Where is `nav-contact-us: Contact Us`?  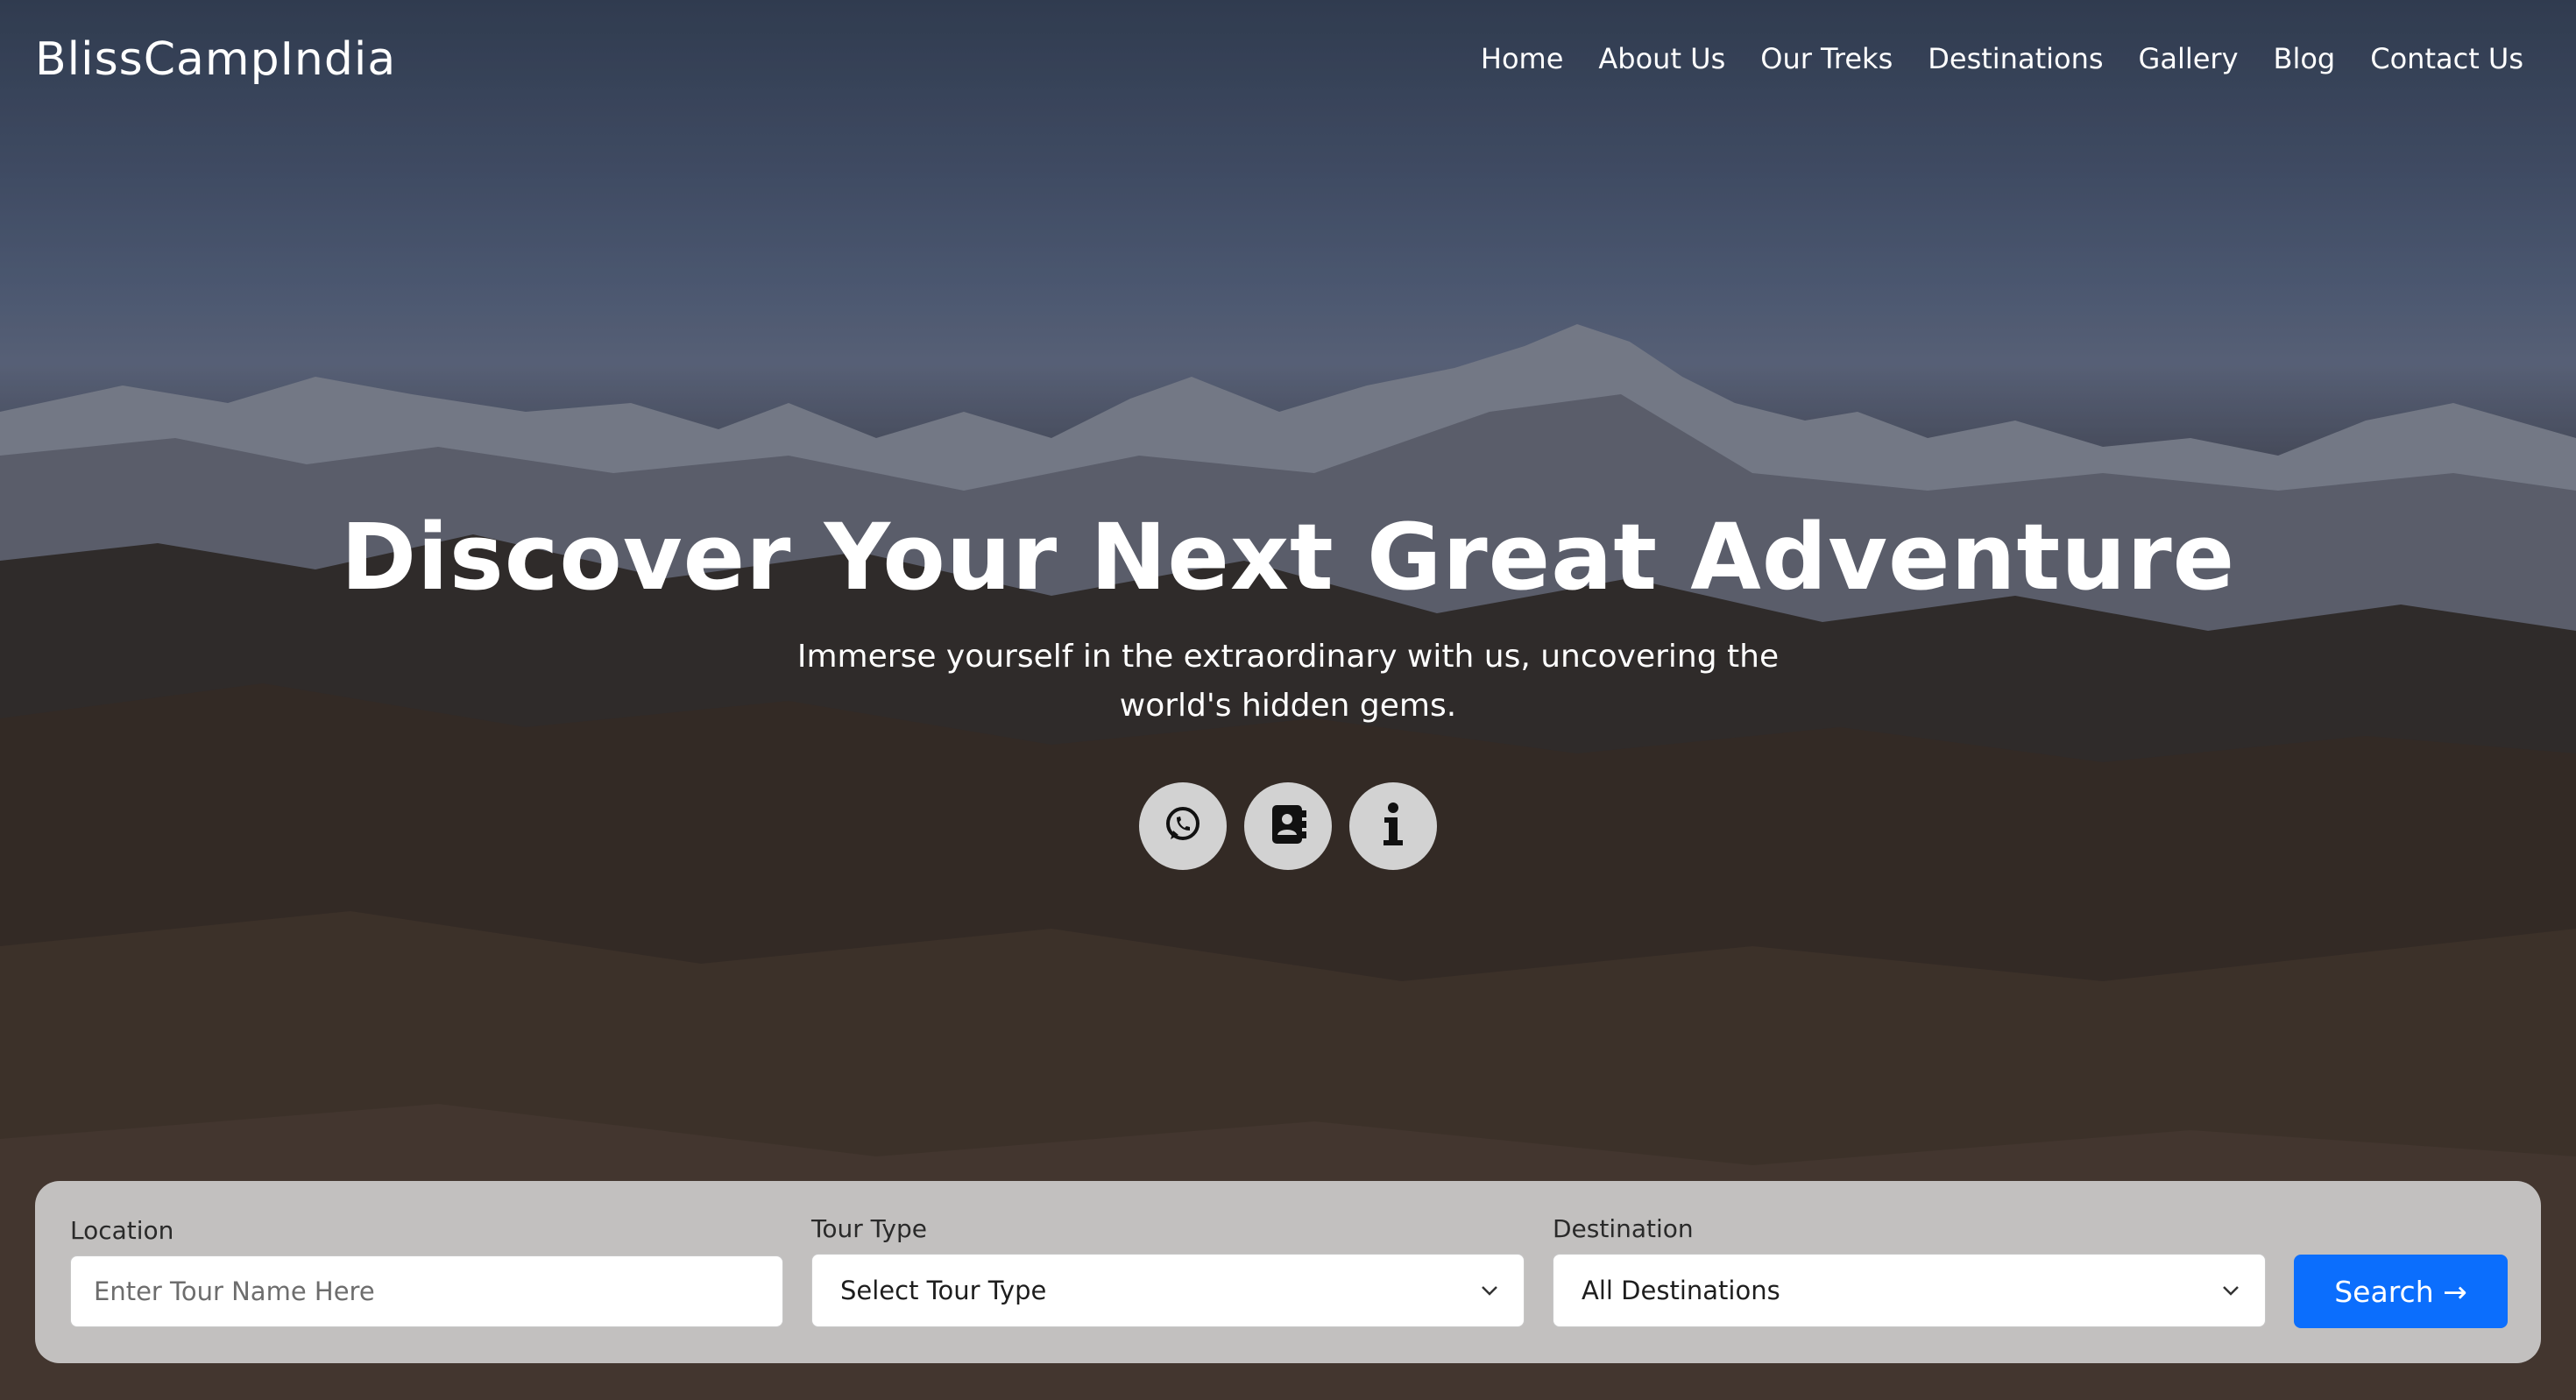 nav-contact-us: Contact Us is located at coordinates (2446, 58).